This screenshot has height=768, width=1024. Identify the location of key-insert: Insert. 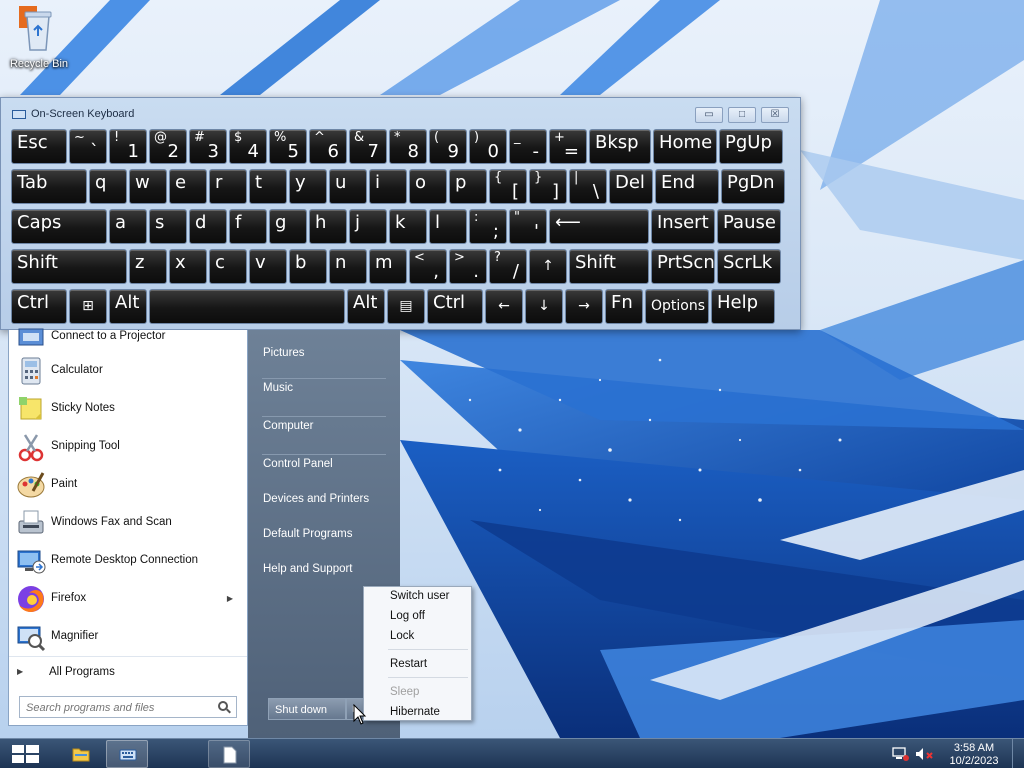
(683, 226).